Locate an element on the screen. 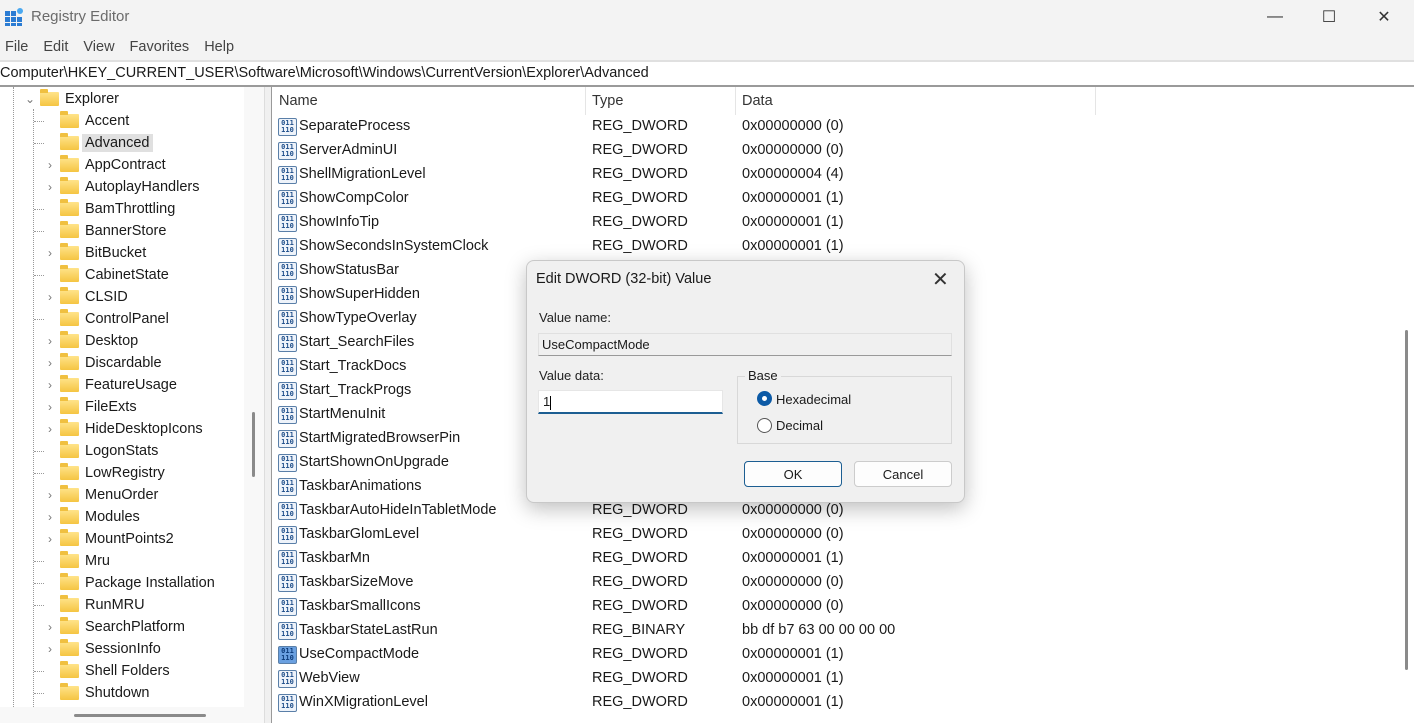 The image size is (1414, 723). close-button: ✕ is located at coordinates (1384, 17).